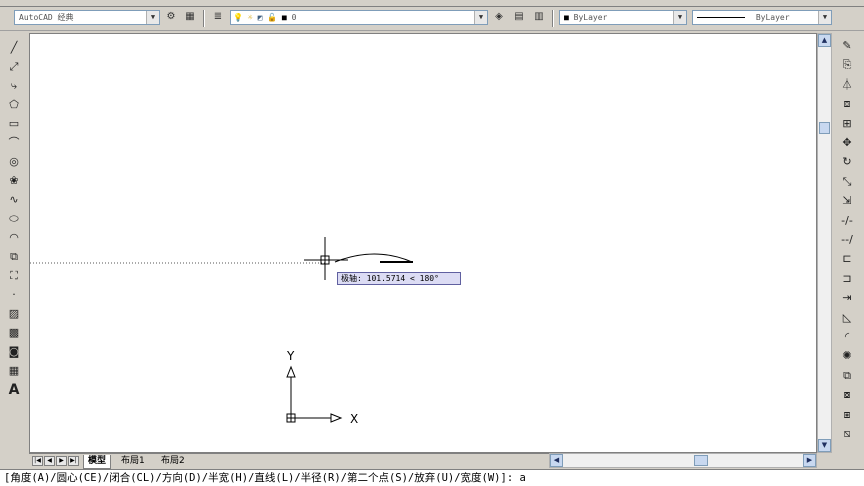 The width and height of the screenshot is (864, 486). What do you see at coordinates (847, 162) in the screenshot?
I see `rotate-icon: ↻` at bounding box center [847, 162].